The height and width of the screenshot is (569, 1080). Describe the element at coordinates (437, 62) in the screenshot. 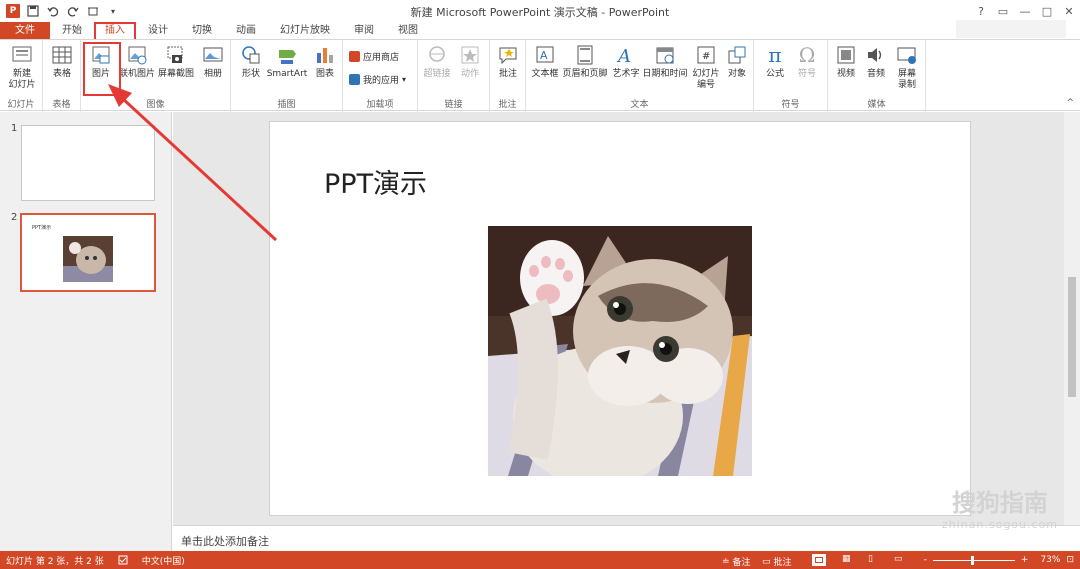

I see `hyperlink-button: 超链接` at that location.